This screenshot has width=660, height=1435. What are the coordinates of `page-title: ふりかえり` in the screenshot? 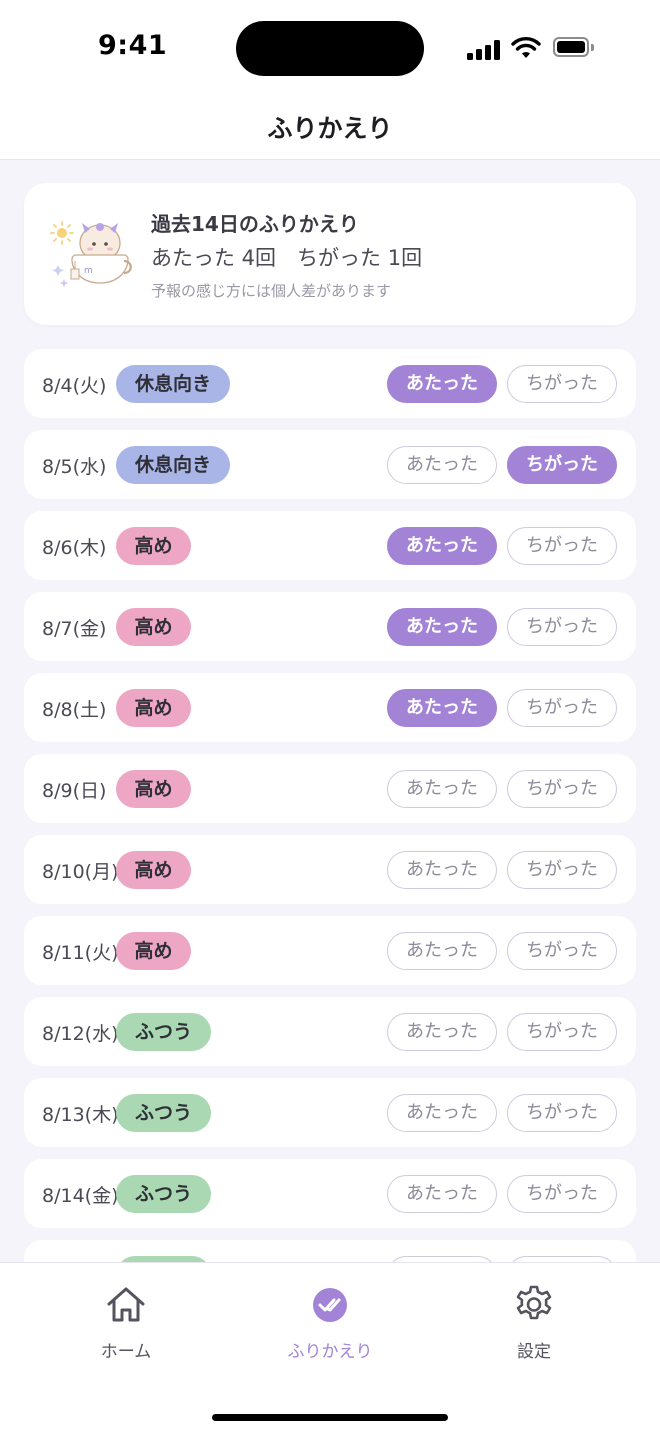 It's located at (330, 128).